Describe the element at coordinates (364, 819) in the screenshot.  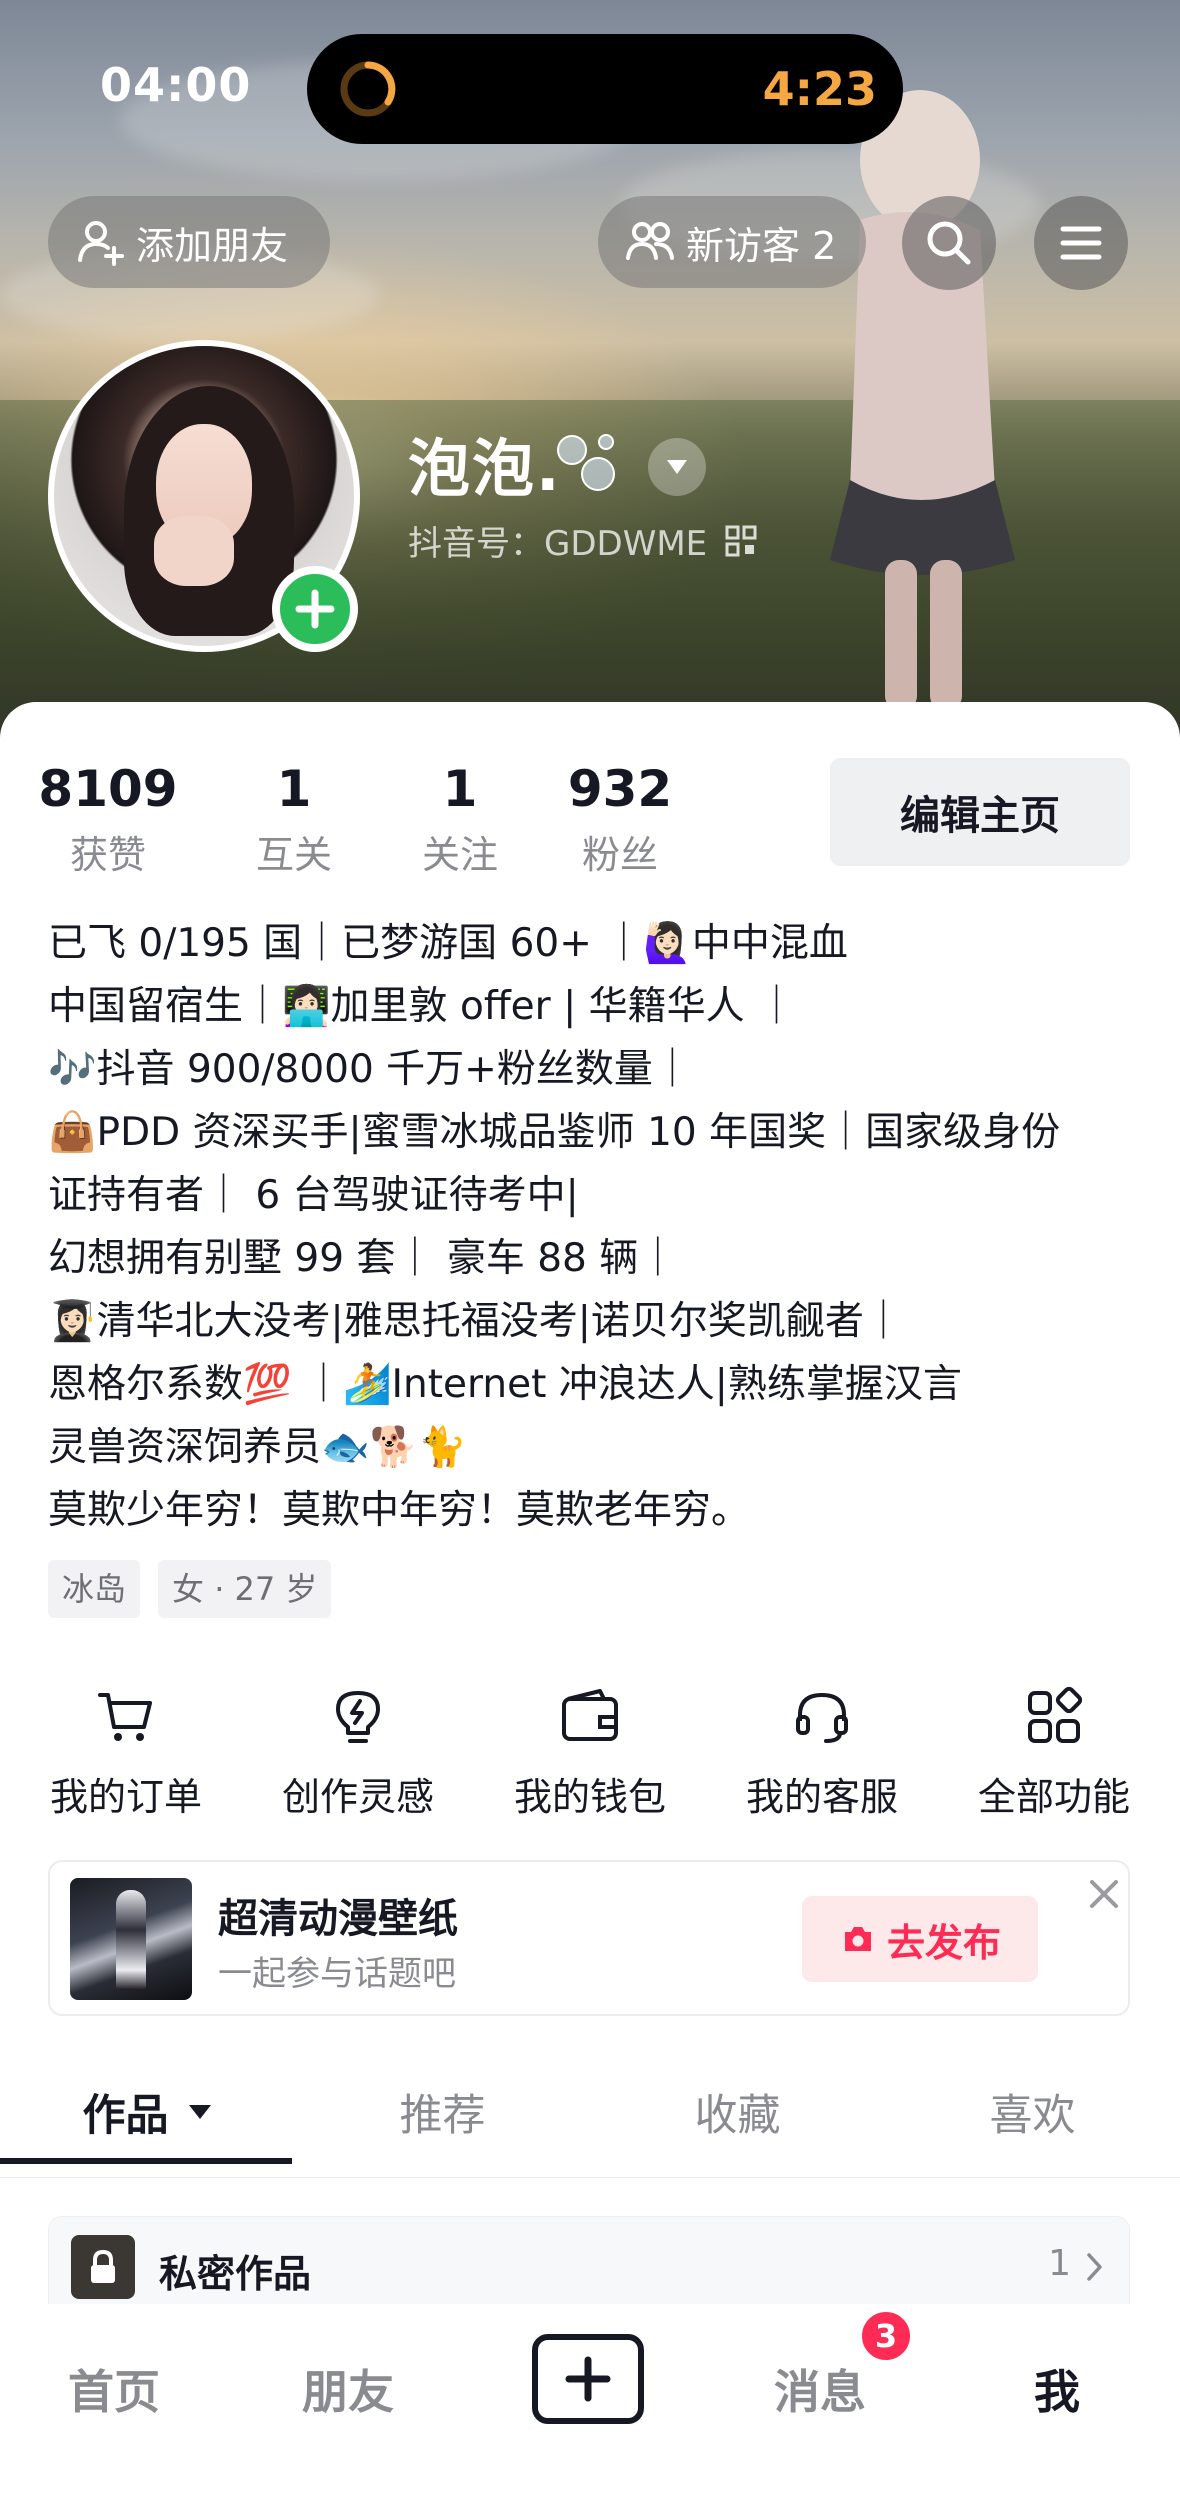
I see `profile-stats: 8109 获赞 1 互关 1 关注 932 粉丝` at that location.